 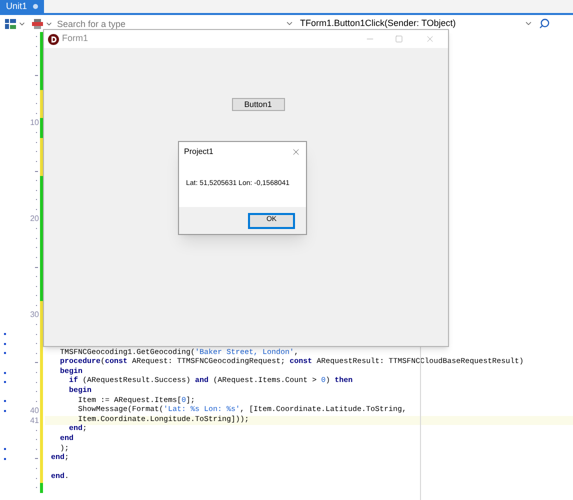 I want to click on form-button: Button1, so click(x=258, y=104).